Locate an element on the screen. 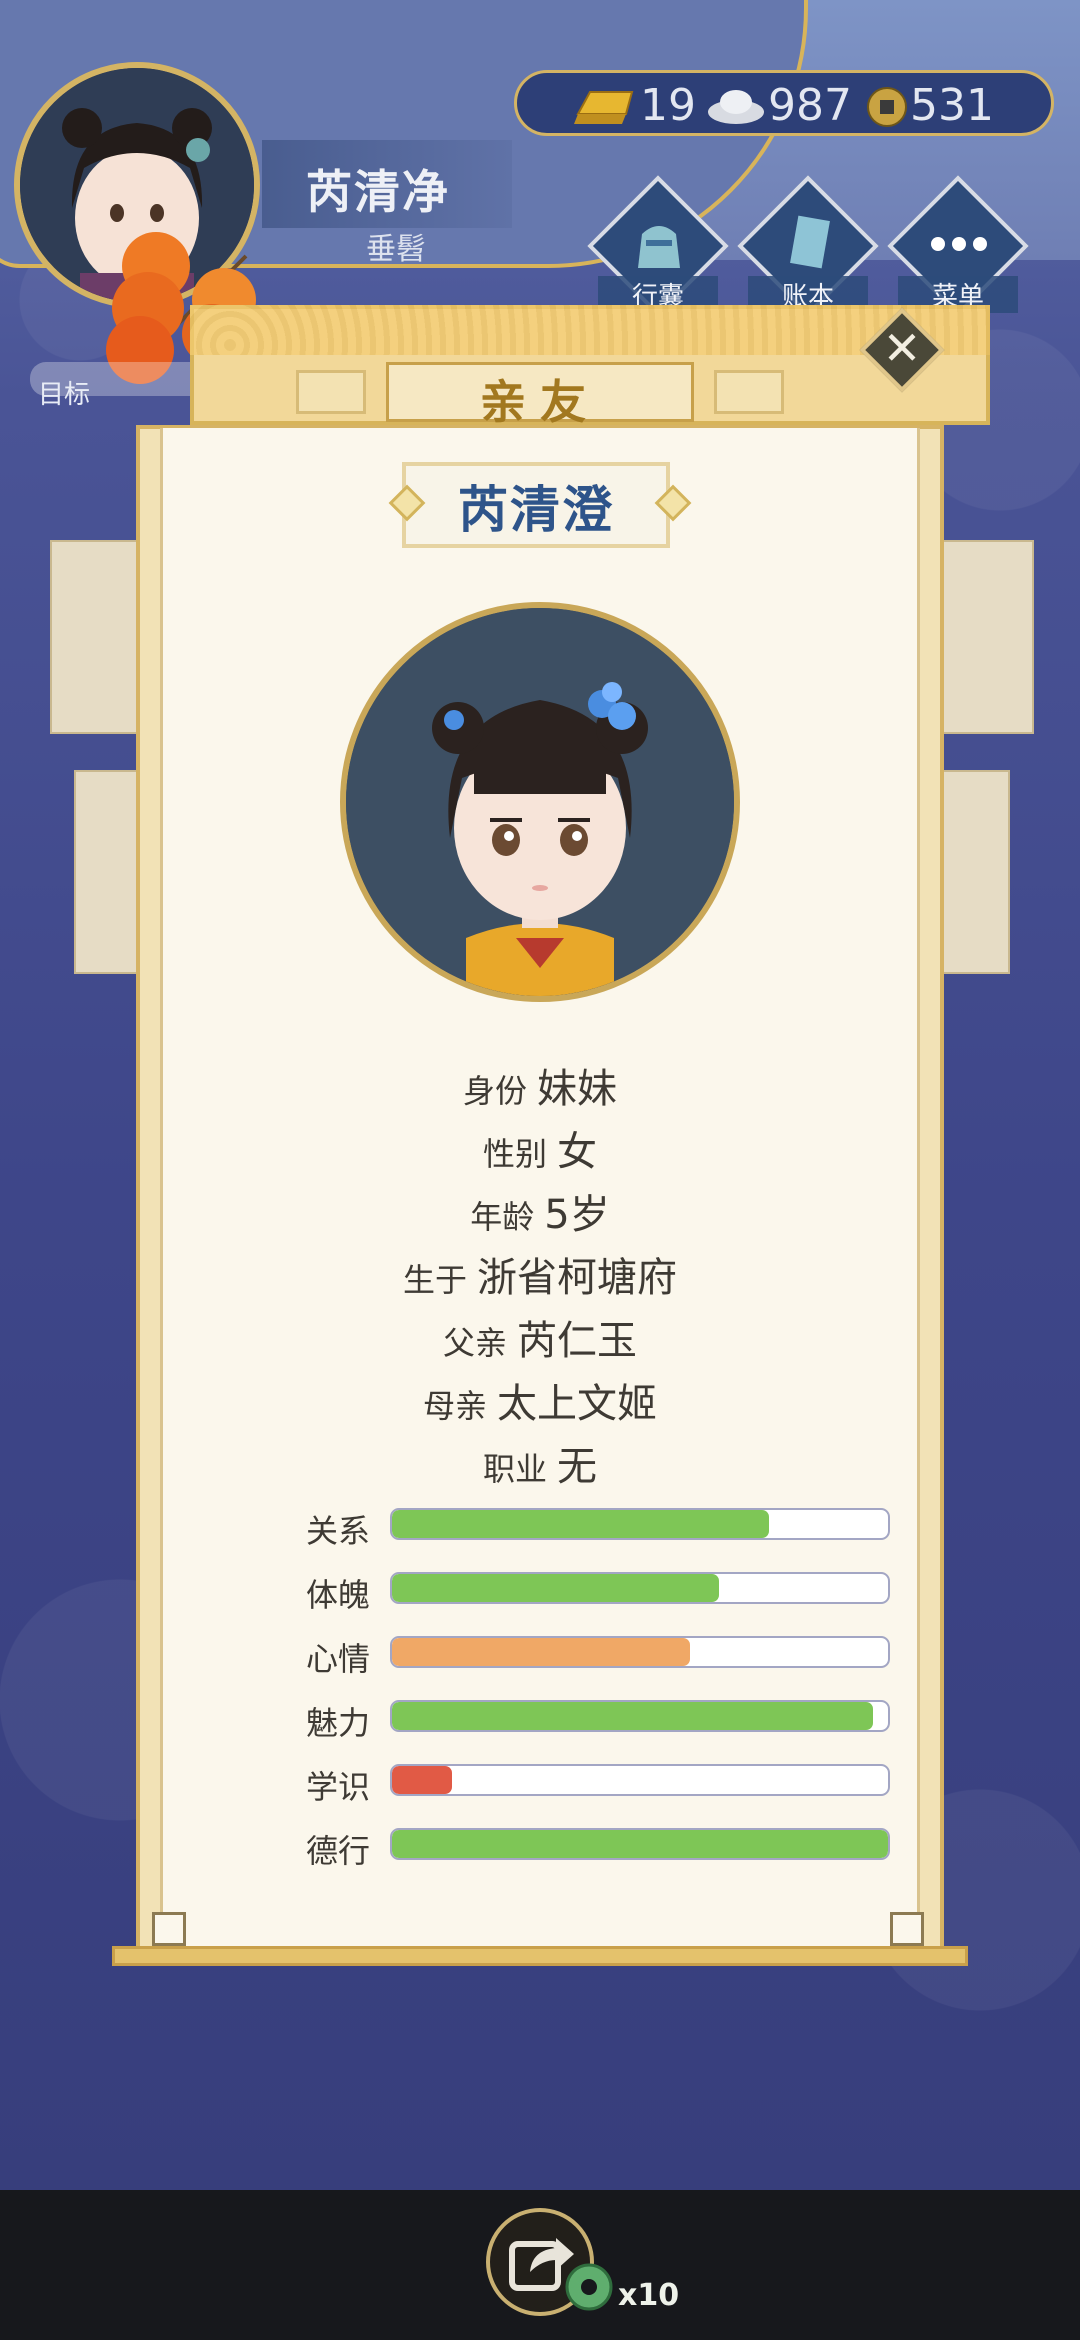  jade-coin-icon is located at coordinates (589, 2287).